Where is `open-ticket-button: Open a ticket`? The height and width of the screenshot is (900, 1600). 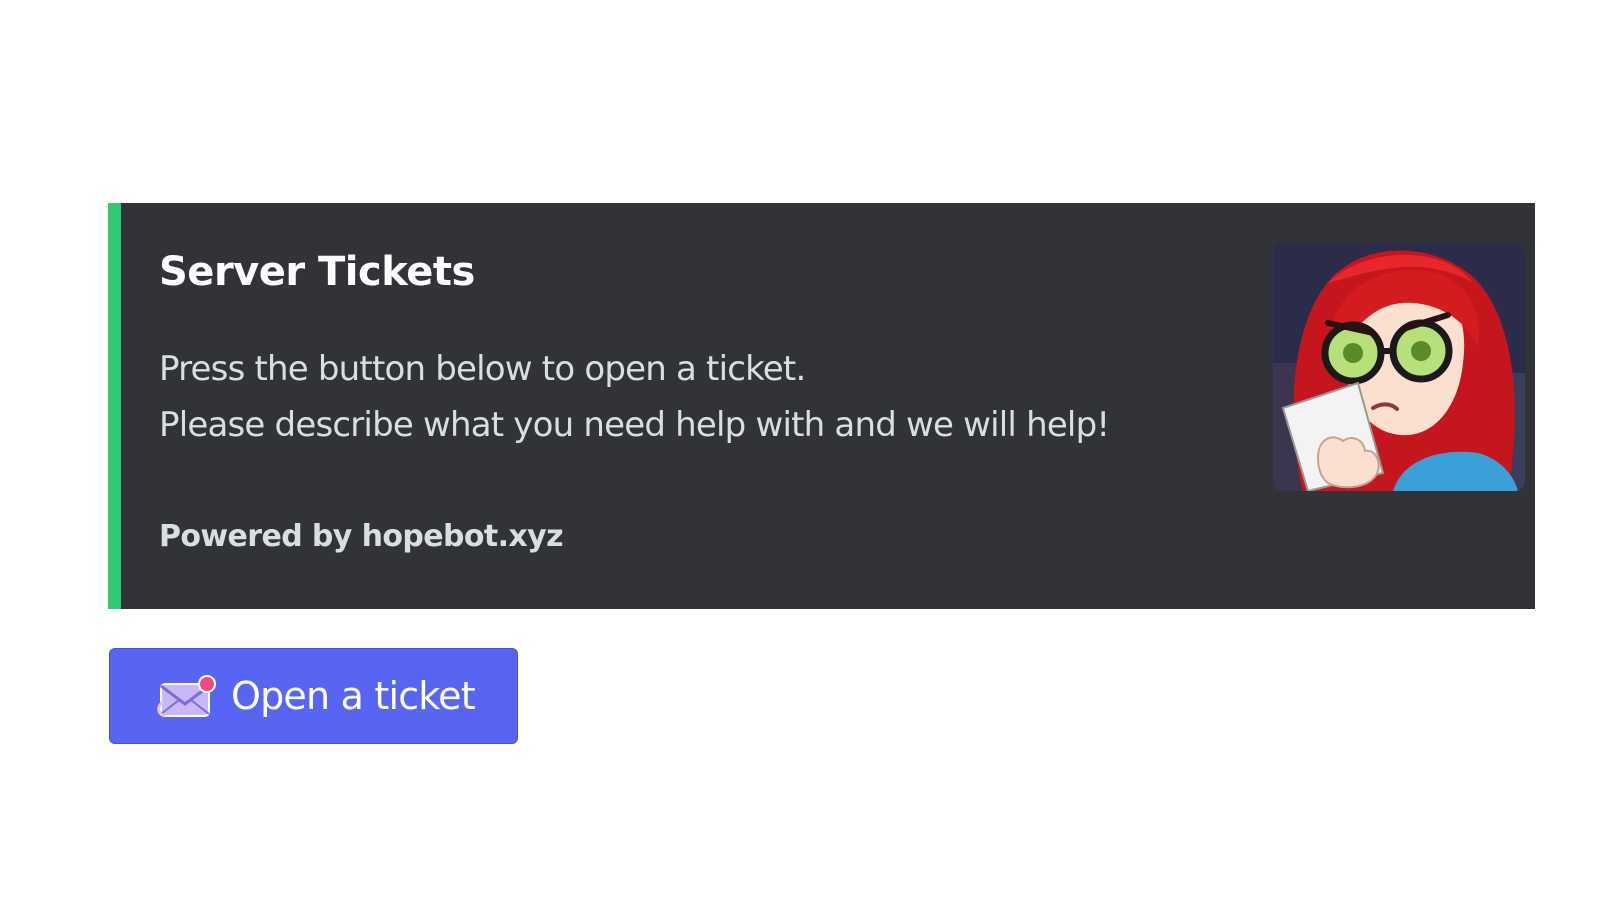 open-ticket-button: Open a ticket is located at coordinates (313, 696).